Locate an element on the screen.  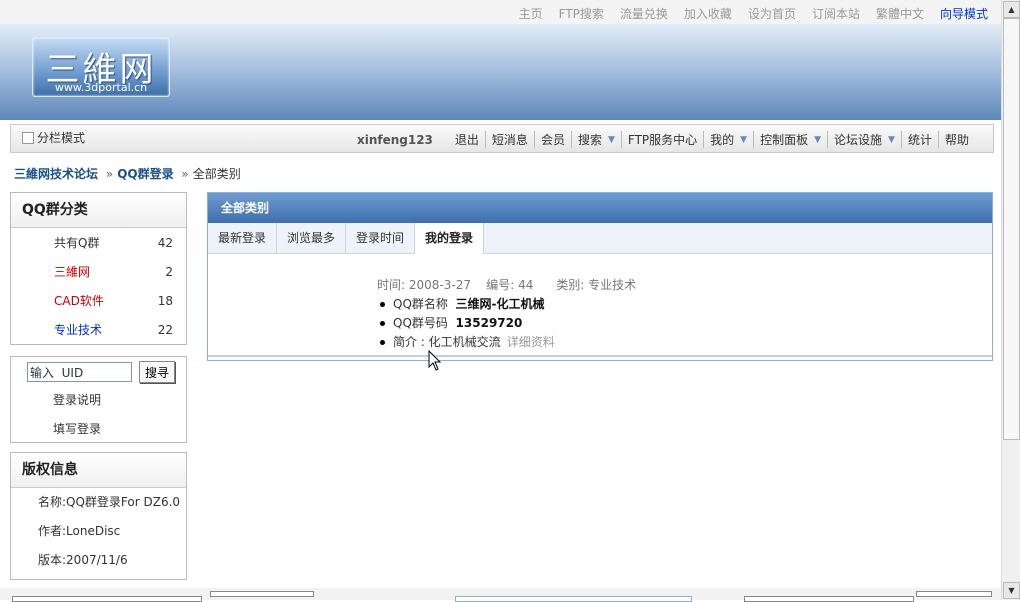
login-instructions-link: 登录说明 is located at coordinates (98, 400).